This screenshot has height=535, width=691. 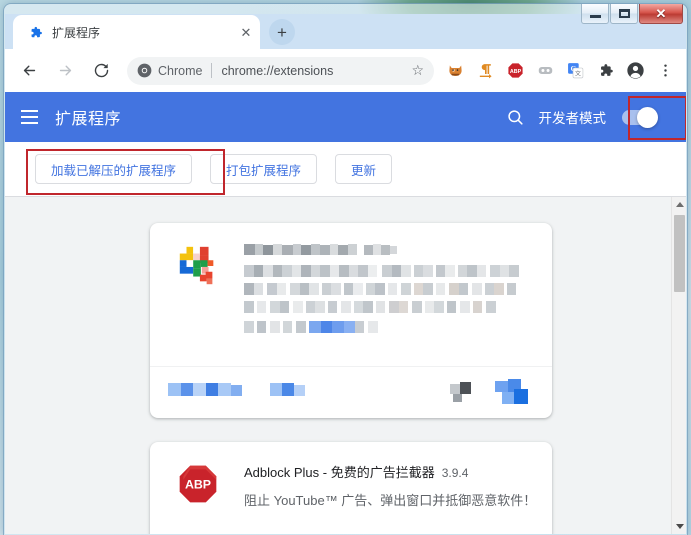 I want to click on puzzle-piece-icon, so click(x=35, y=32).